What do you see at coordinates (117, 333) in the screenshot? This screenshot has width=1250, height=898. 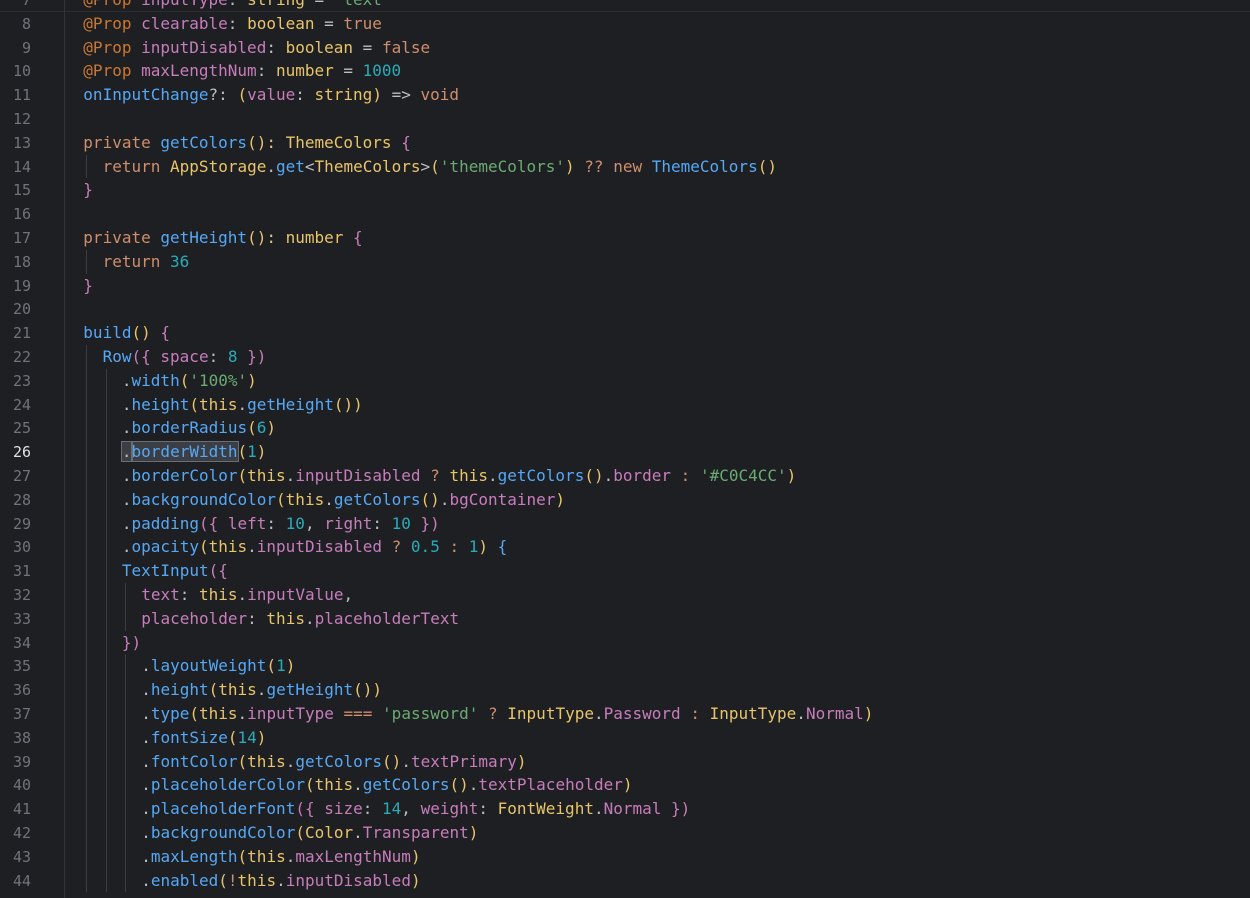 I see `code-line: build() {` at bounding box center [117, 333].